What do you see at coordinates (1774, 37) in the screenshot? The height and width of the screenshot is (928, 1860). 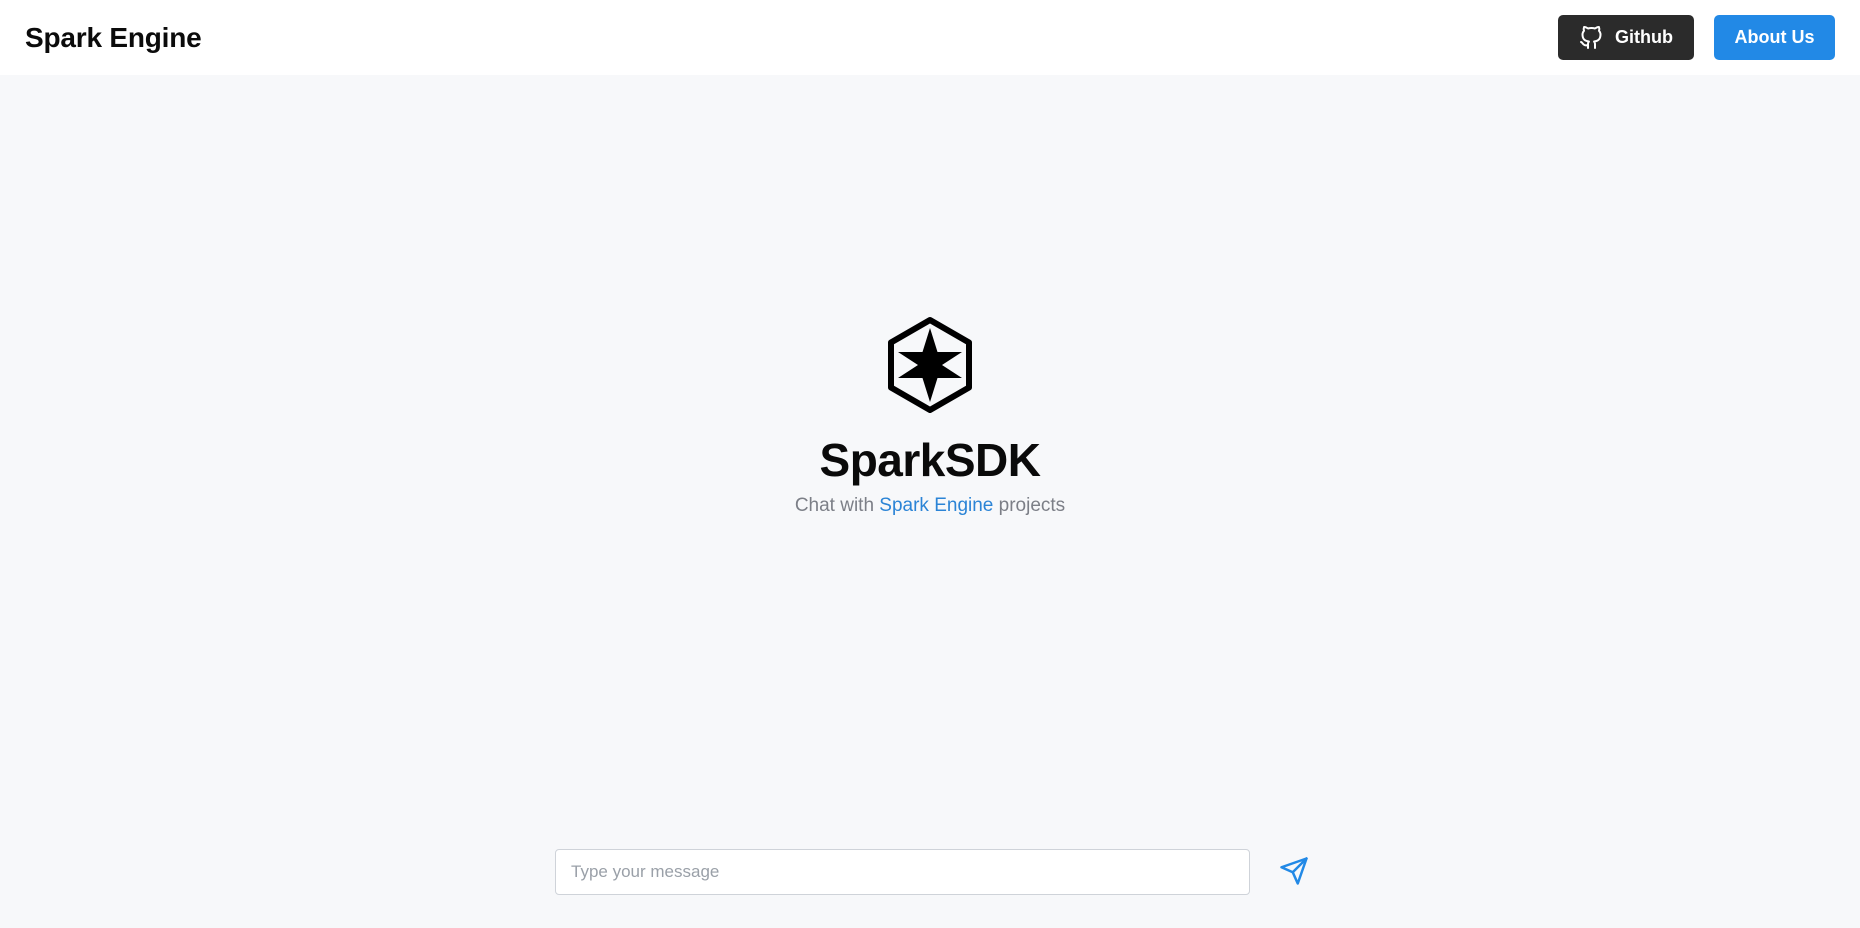 I see `about-us-button: About Us` at bounding box center [1774, 37].